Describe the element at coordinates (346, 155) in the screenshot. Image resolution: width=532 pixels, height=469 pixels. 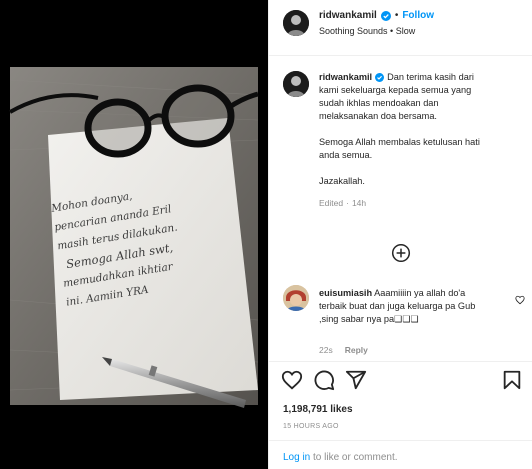
I see `caption-text: anda semua.` at that location.